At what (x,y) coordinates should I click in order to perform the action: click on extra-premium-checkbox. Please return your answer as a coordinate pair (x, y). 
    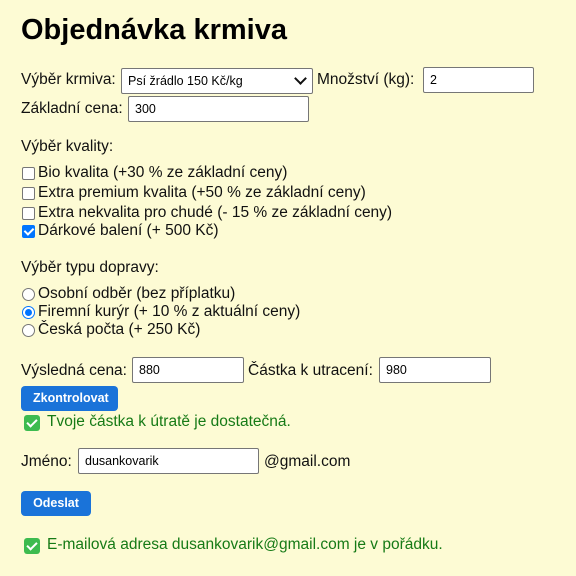
    Looking at the image, I should click on (28, 193).